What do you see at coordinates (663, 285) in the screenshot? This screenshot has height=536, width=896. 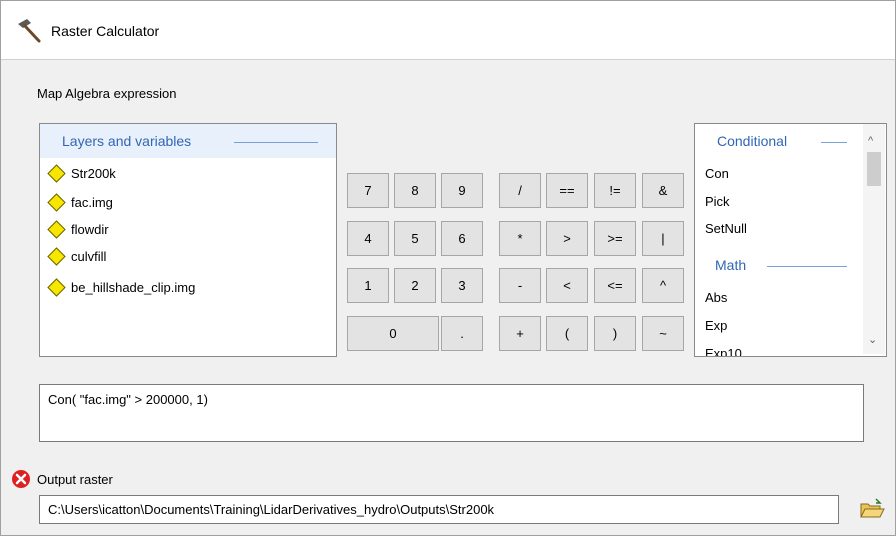 I see `key-xor: ^` at bounding box center [663, 285].